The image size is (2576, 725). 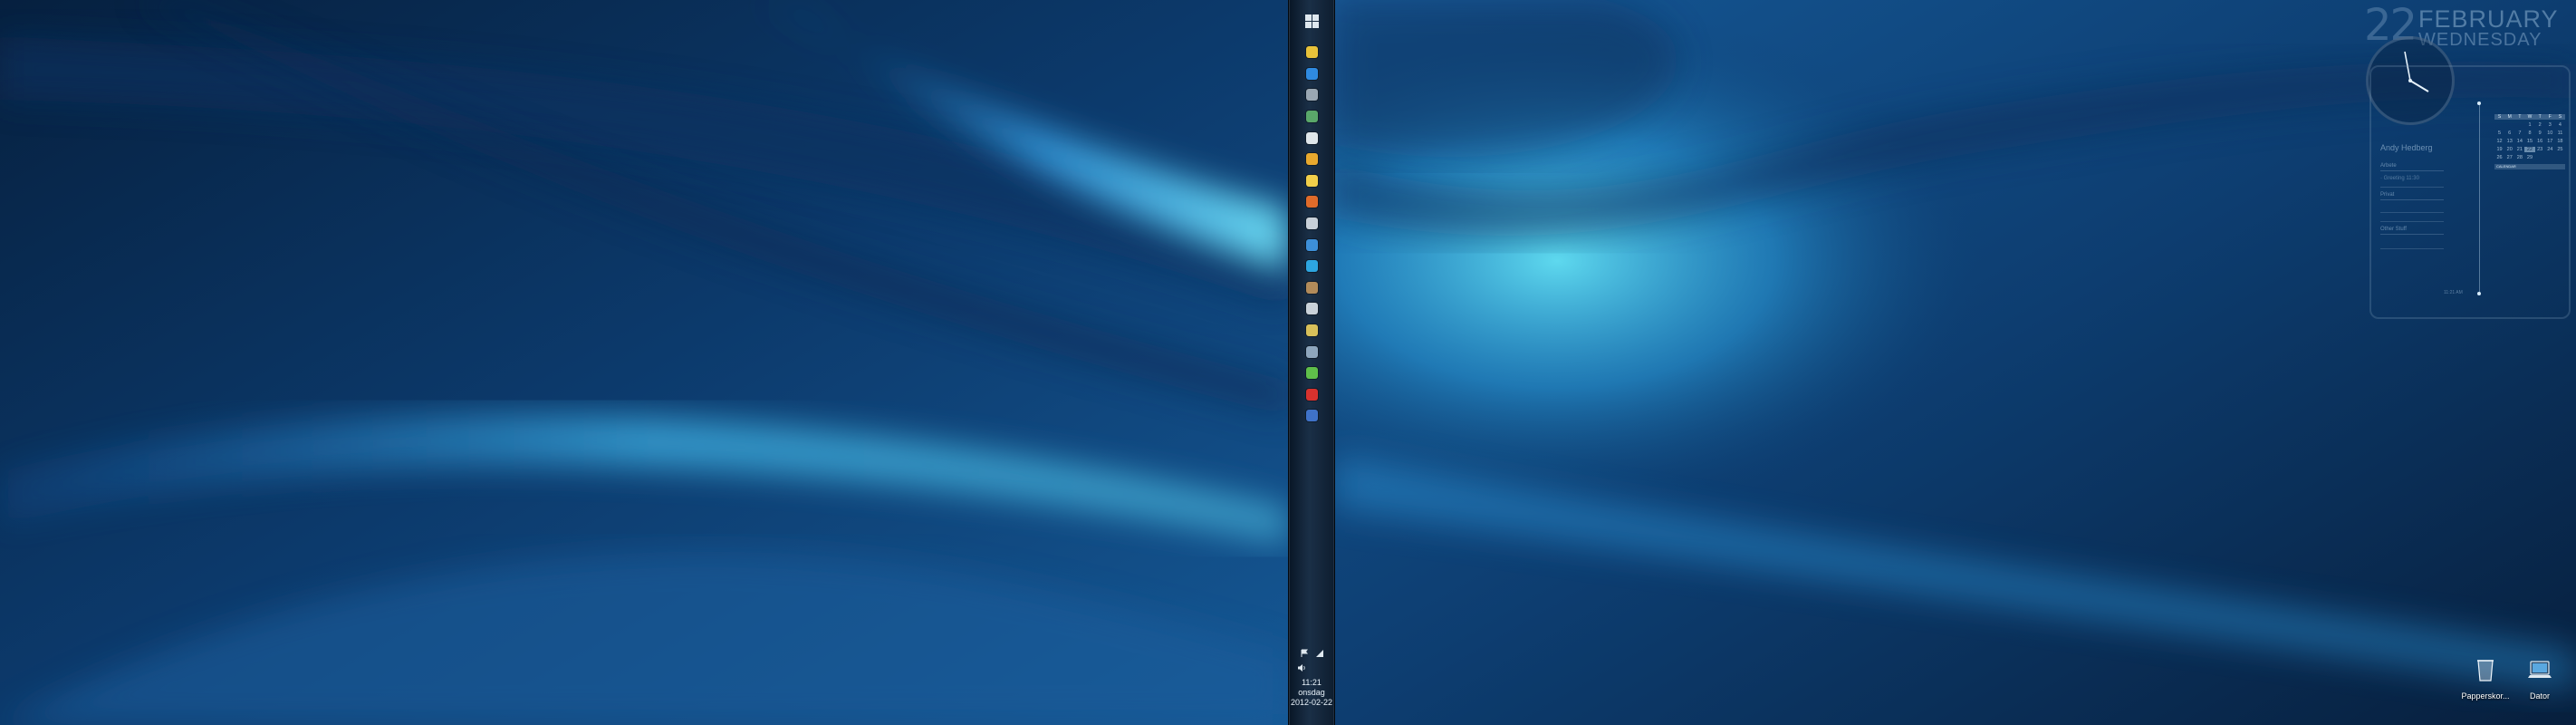 I want to click on firefox-icon, so click(x=1311, y=202).